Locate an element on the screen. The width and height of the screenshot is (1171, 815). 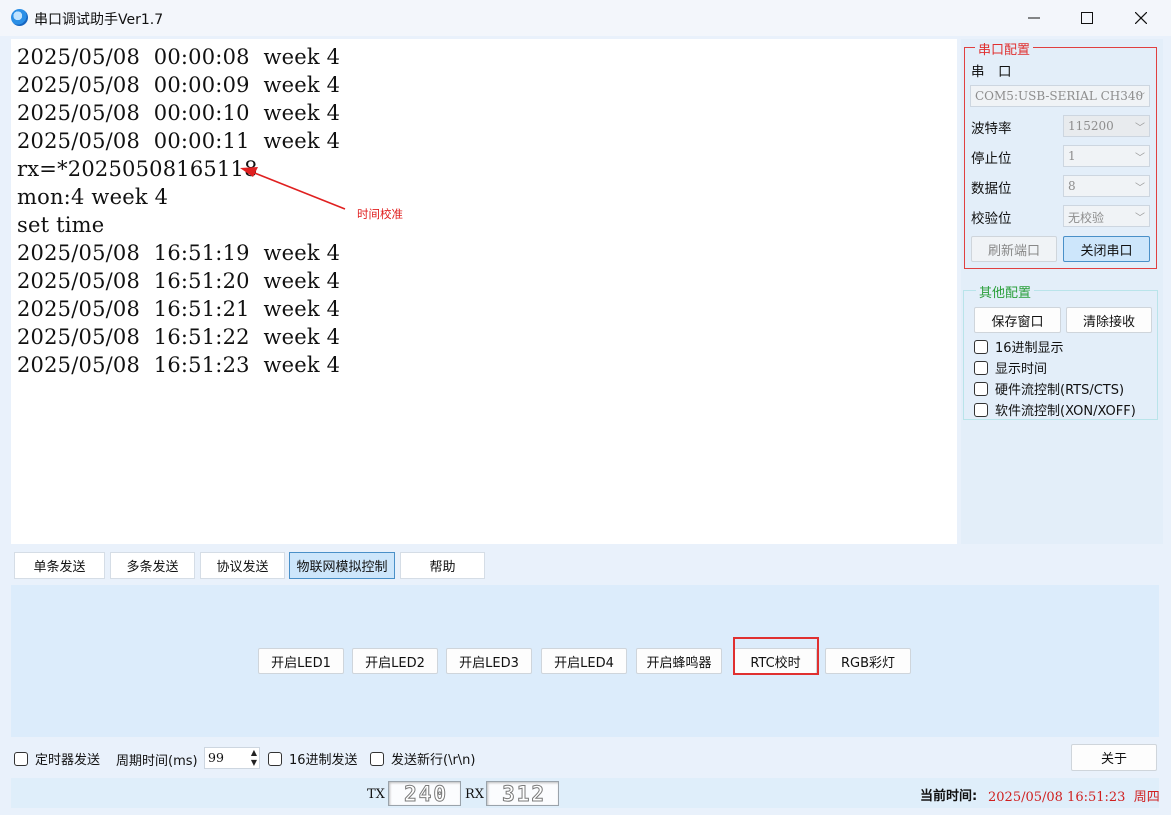
close-port-button: 关闭串口 is located at coordinates (1106, 249).